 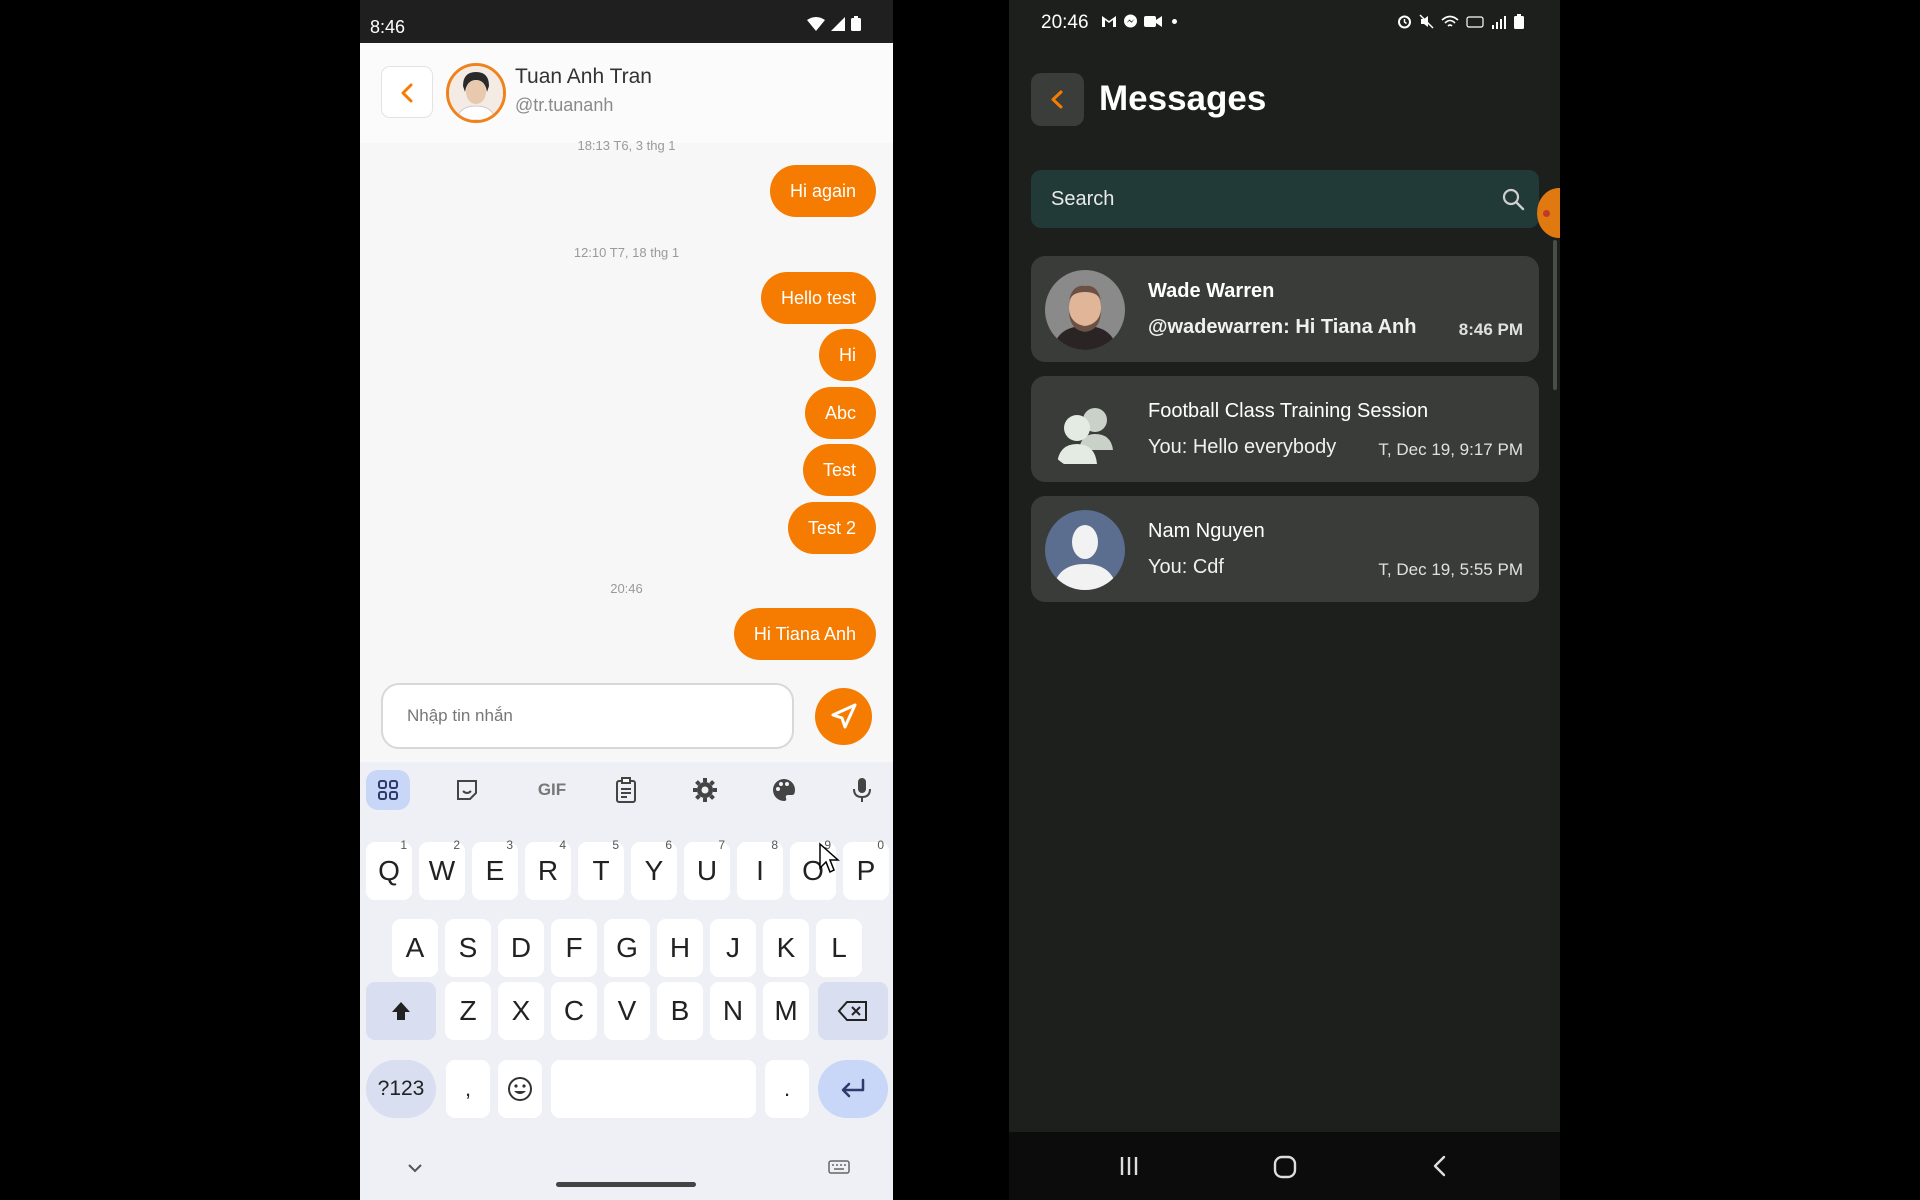 What do you see at coordinates (1460, 21) in the screenshot?
I see `system-icons` at bounding box center [1460, 21].